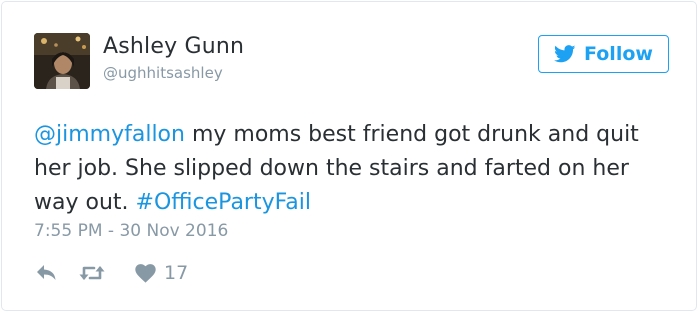 This screenshot has height=314, width=700. Describe the element at coordinates (176, 273) in the screenshot. I see `like-count: 17` at that location.